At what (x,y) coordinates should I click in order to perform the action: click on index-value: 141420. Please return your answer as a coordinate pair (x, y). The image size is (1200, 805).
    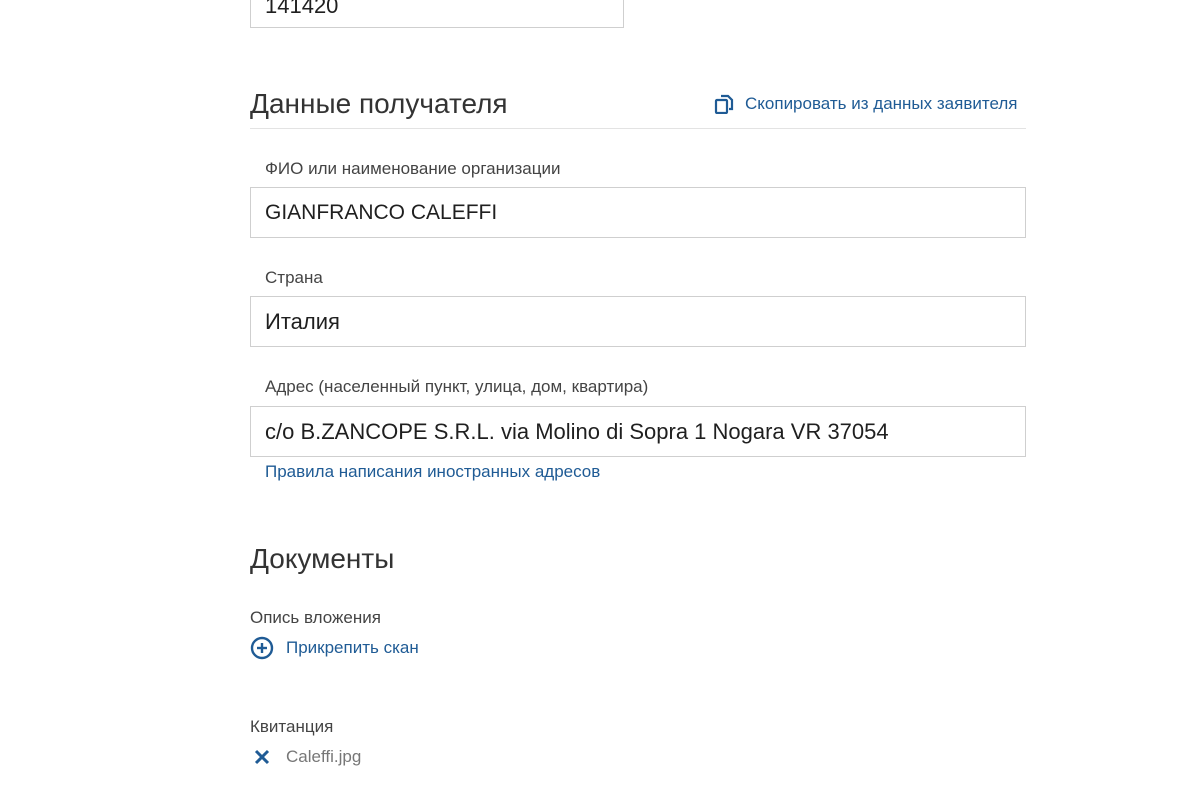
    Looking at the image, I should click on (302, 9).